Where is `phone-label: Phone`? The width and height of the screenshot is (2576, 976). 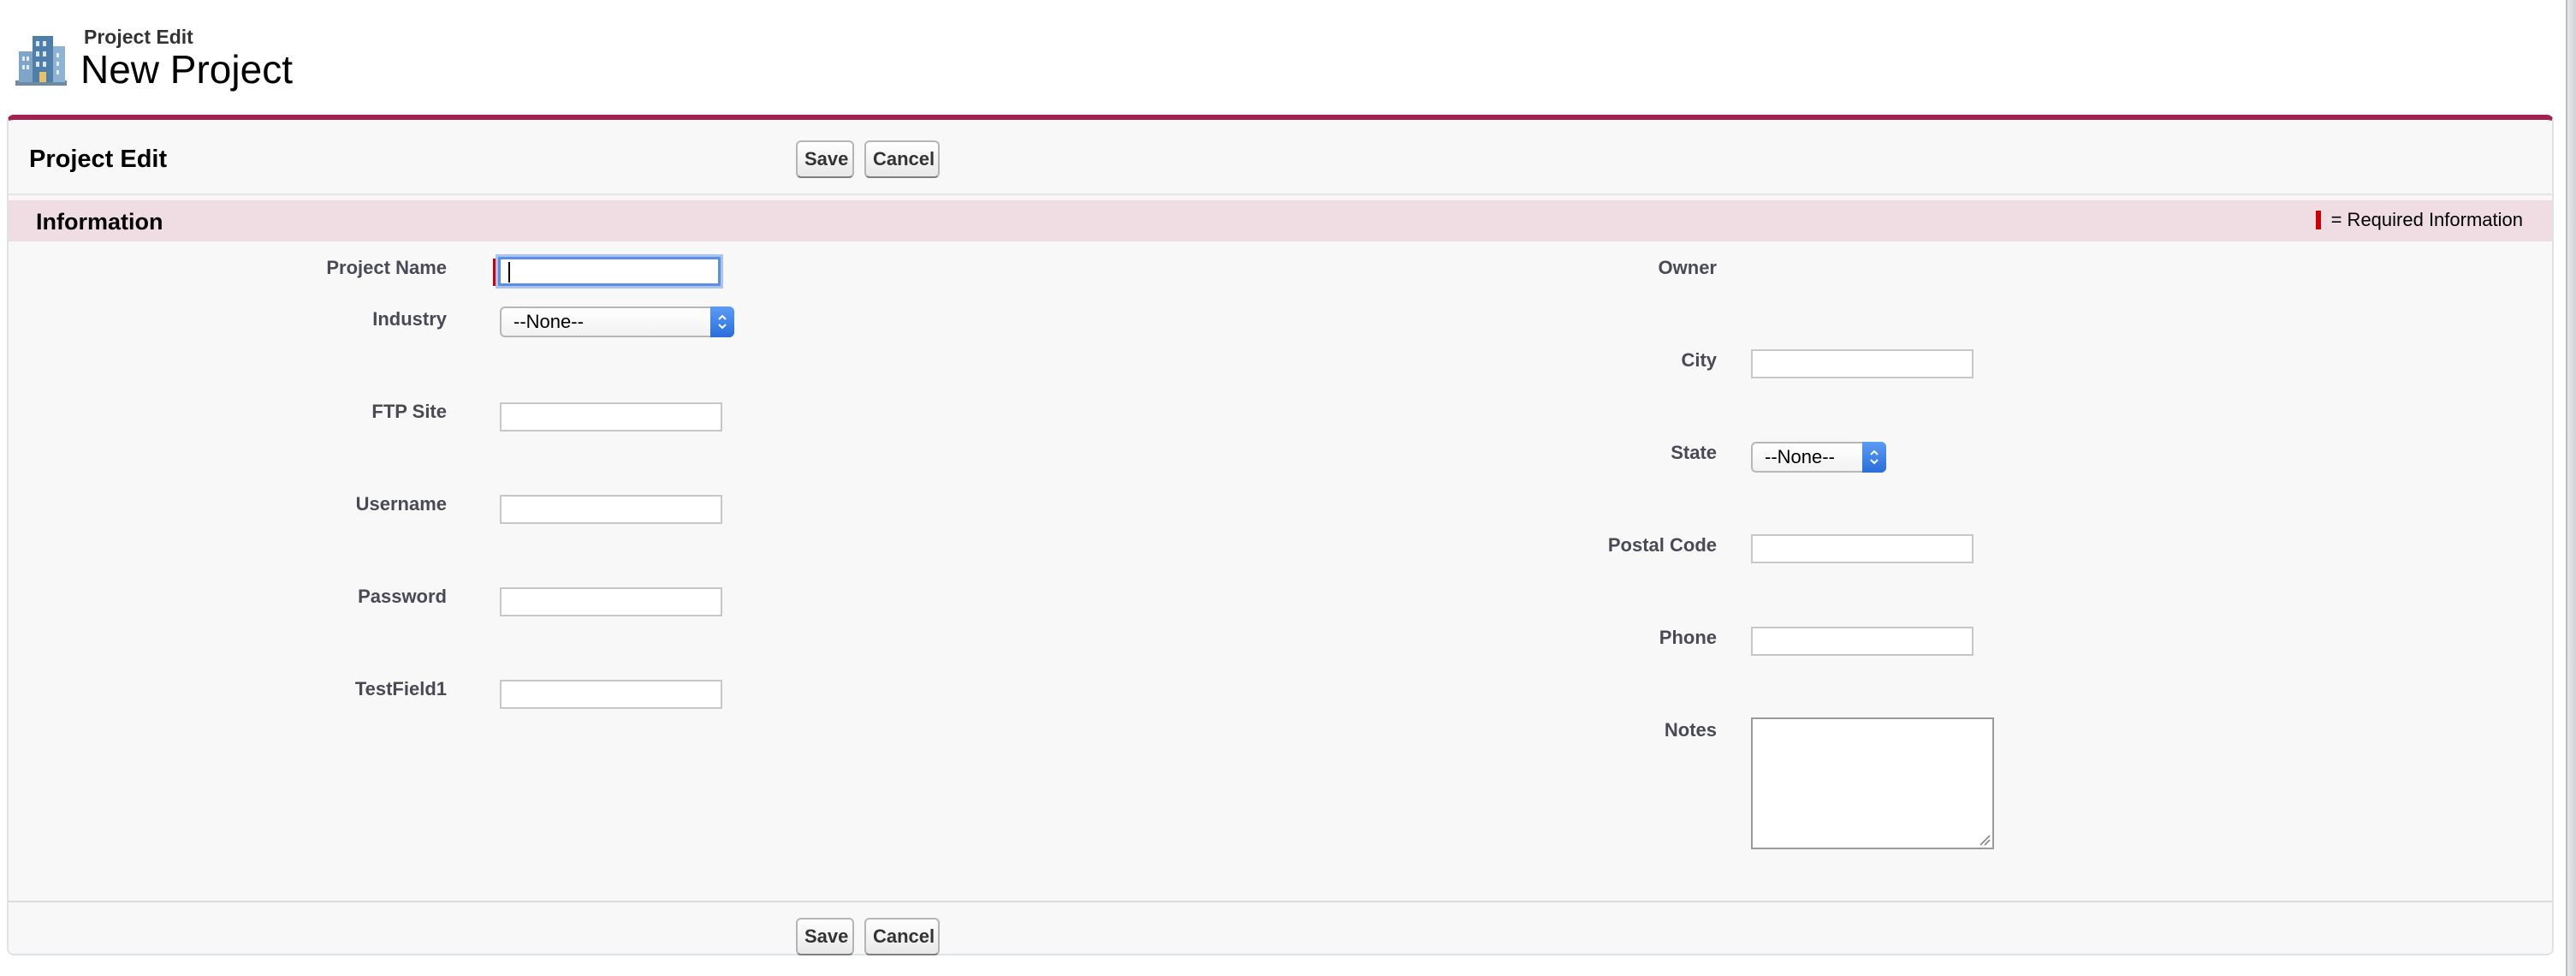 phone-label: Phone is located at coordinates (1688, 637).